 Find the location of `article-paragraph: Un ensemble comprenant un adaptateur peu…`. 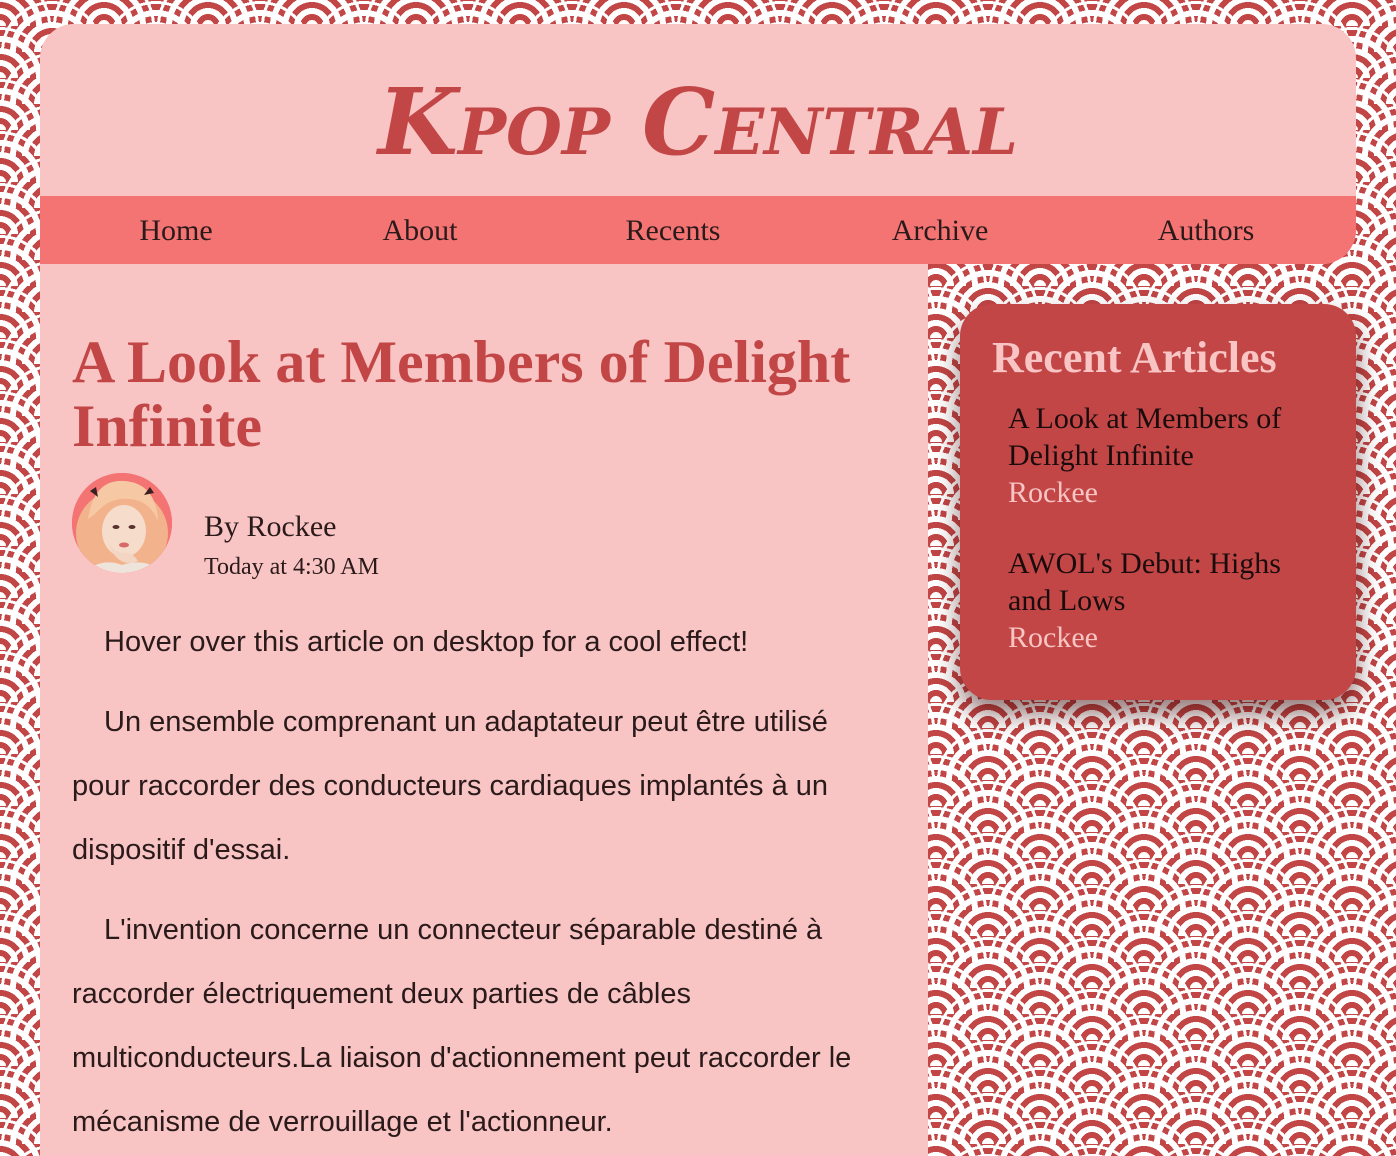

article-paragraph: Un ensemble comprenant un adaptateur peu… is located at coordinates (450, 786).